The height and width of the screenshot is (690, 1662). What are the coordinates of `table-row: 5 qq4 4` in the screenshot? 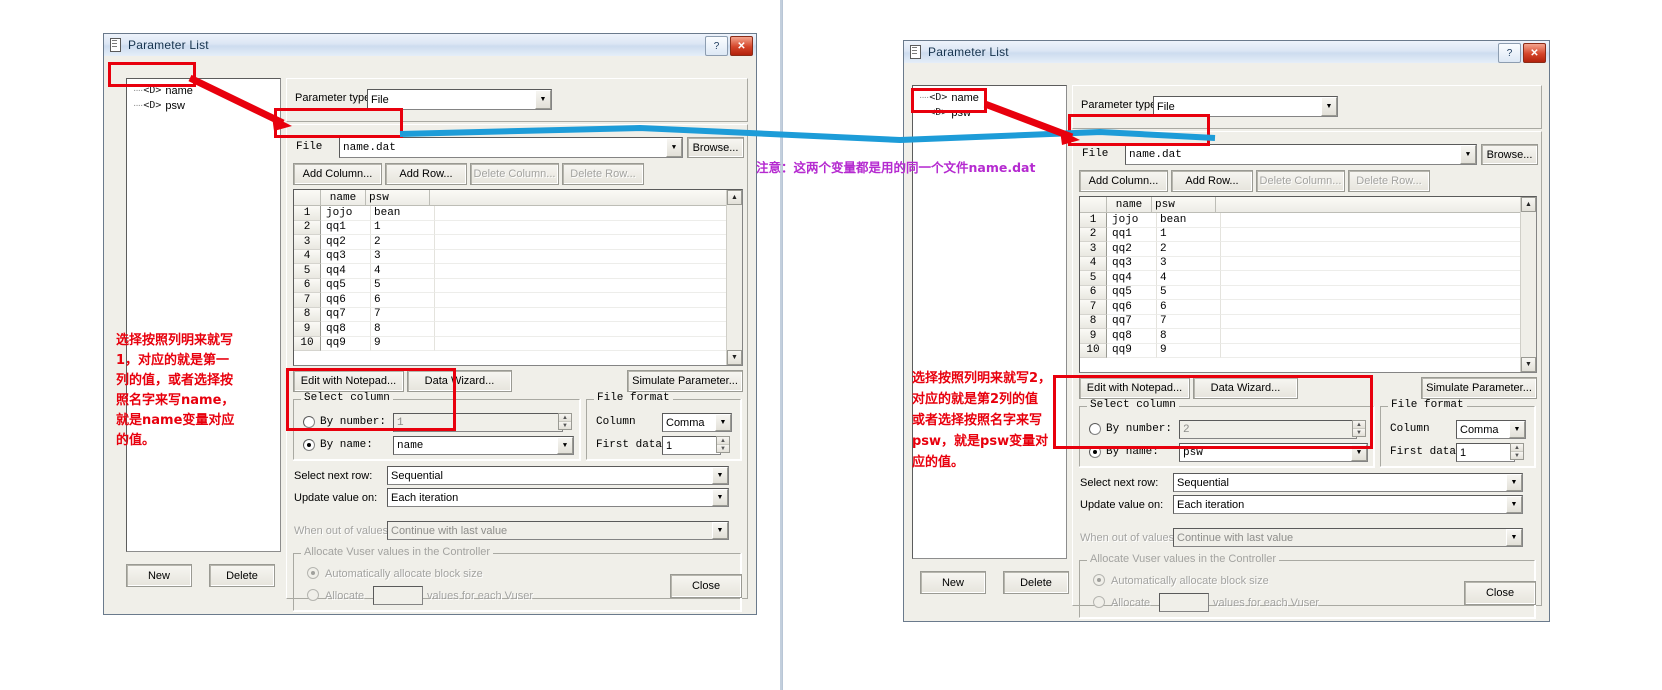 It's located at (1308, 278).